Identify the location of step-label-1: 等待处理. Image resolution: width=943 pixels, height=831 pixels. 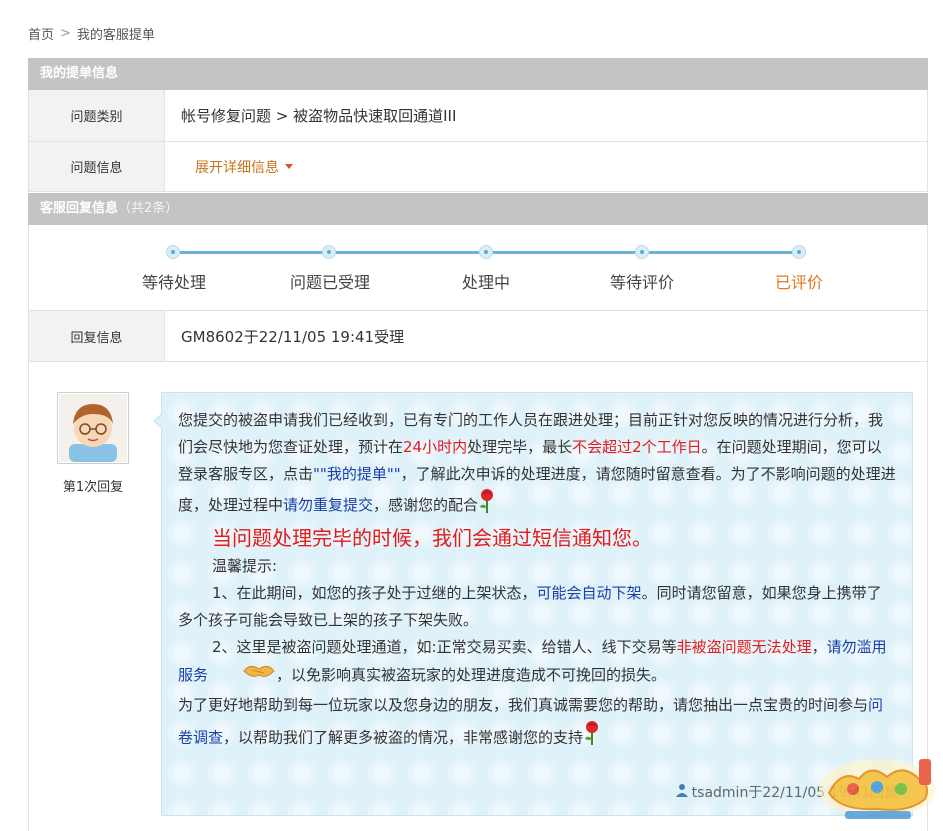
(174, 282).